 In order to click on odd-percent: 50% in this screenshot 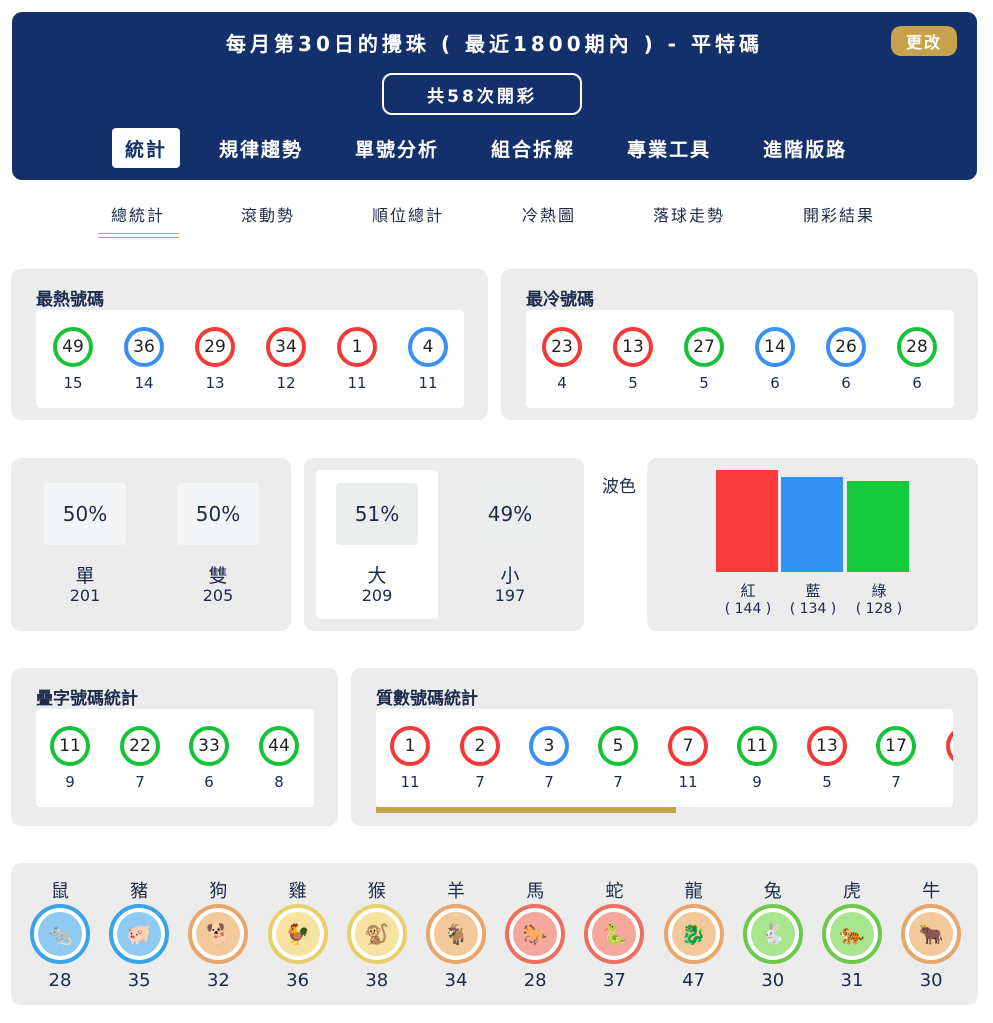, I will do `click(85, 514)`.